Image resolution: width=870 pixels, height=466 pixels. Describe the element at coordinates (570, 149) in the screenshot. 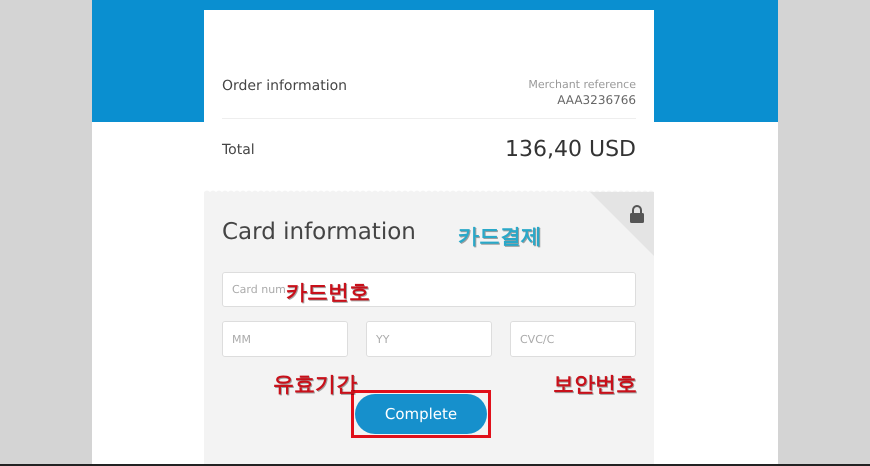

I see `total-amount: 136,40 USD` at that location.